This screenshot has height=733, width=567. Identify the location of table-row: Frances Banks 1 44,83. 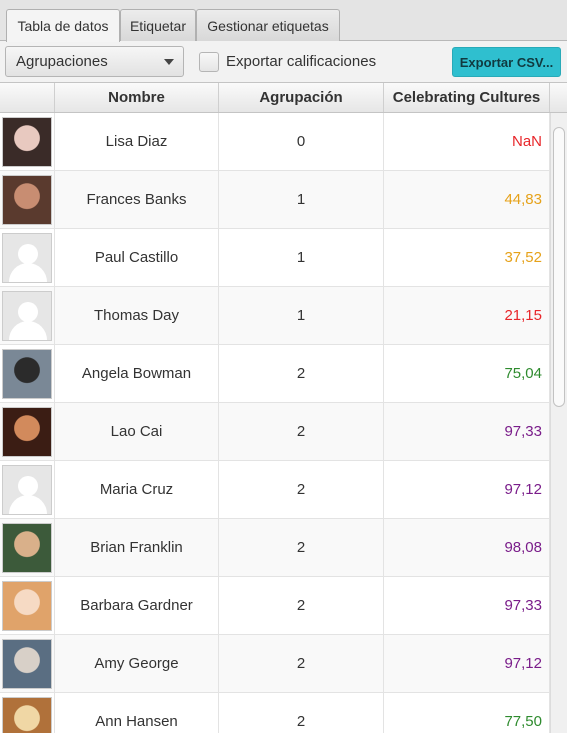
(275, 200).